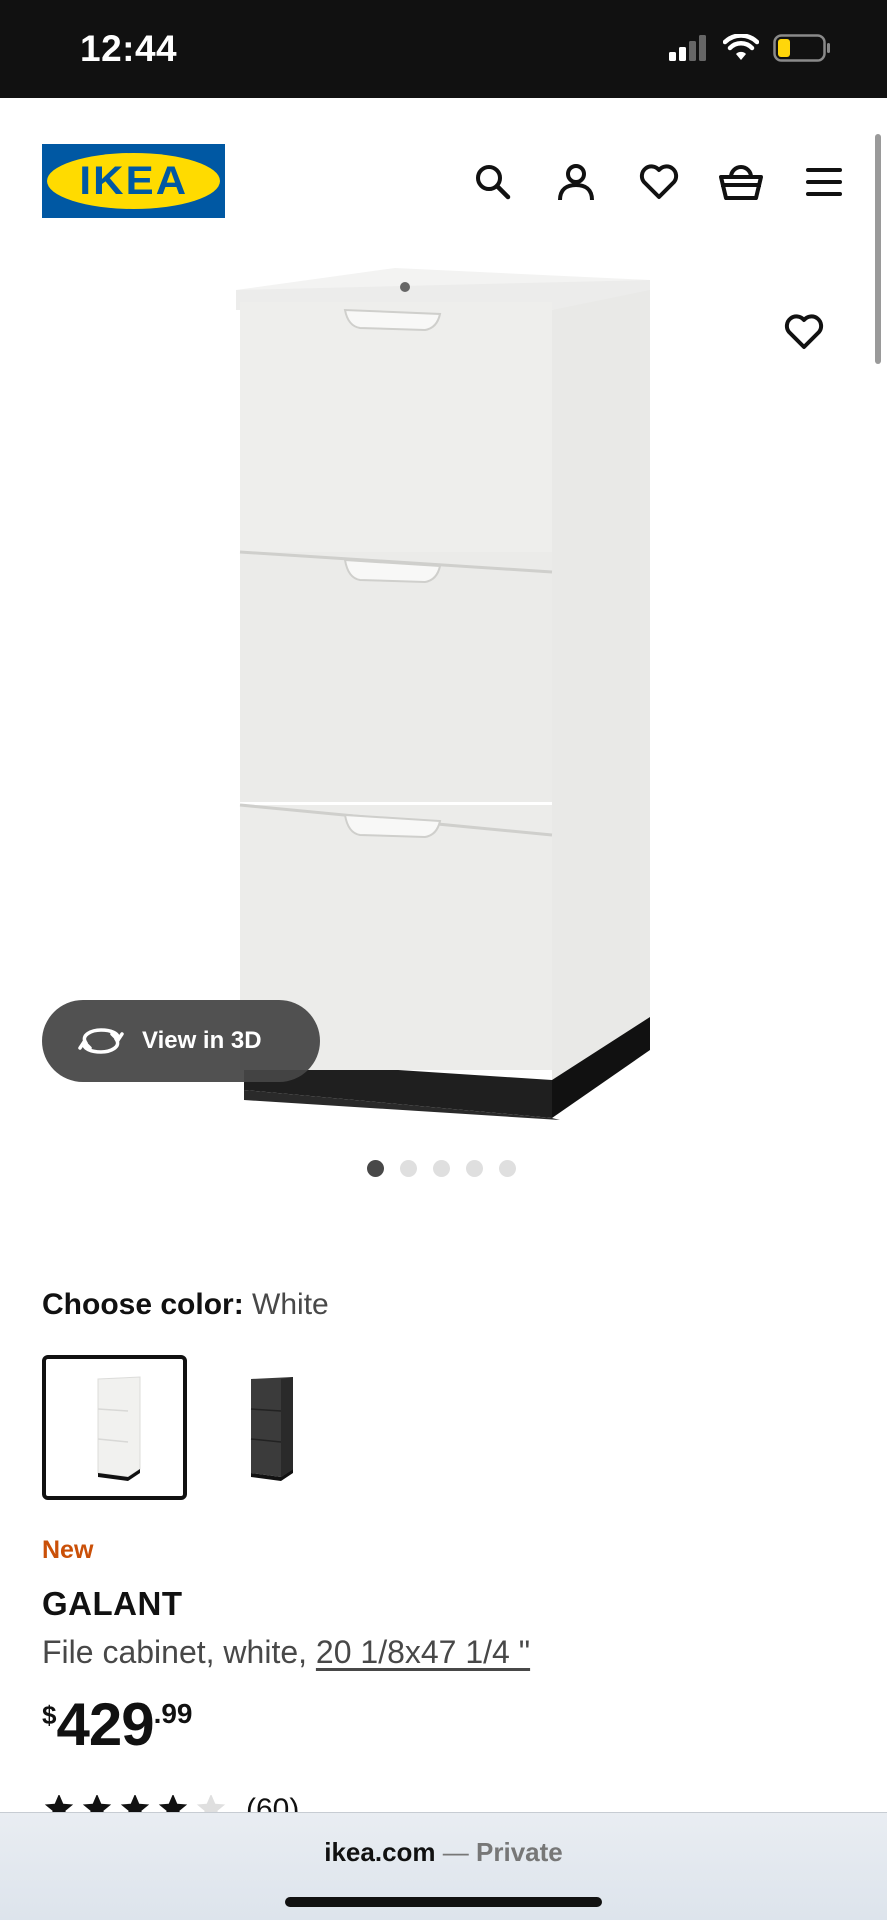 Image resolution: width=887 pixels, height=1920 pixels. Describe the element at coordinates (576, 182) in the screenshot. I see `account-icon` at that location.